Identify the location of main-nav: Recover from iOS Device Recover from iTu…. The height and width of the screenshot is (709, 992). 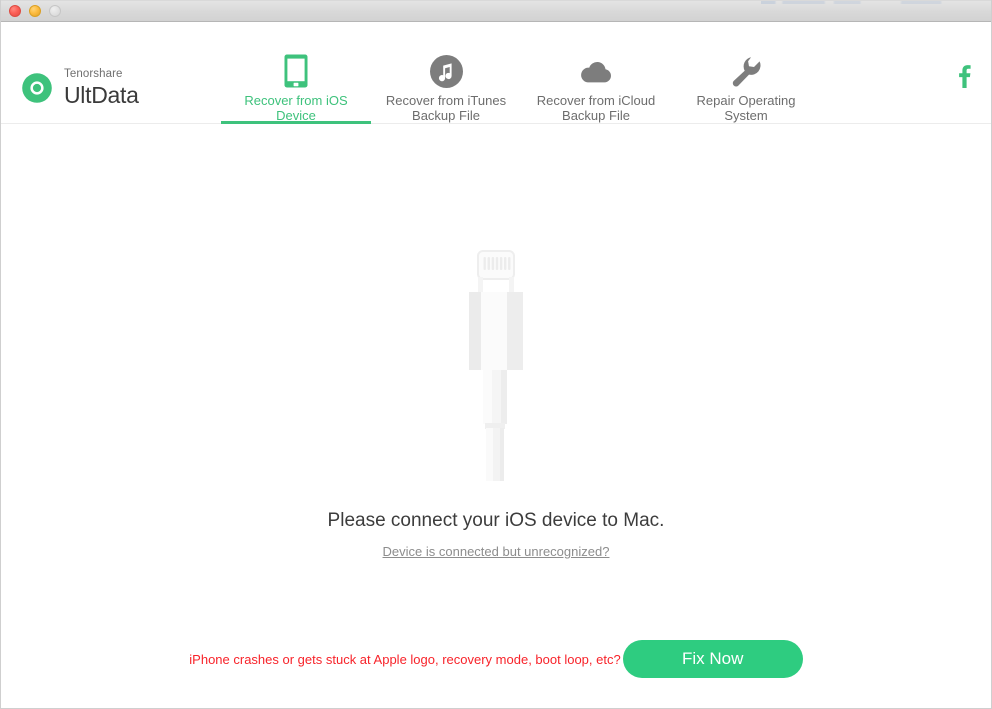
(521, 73).